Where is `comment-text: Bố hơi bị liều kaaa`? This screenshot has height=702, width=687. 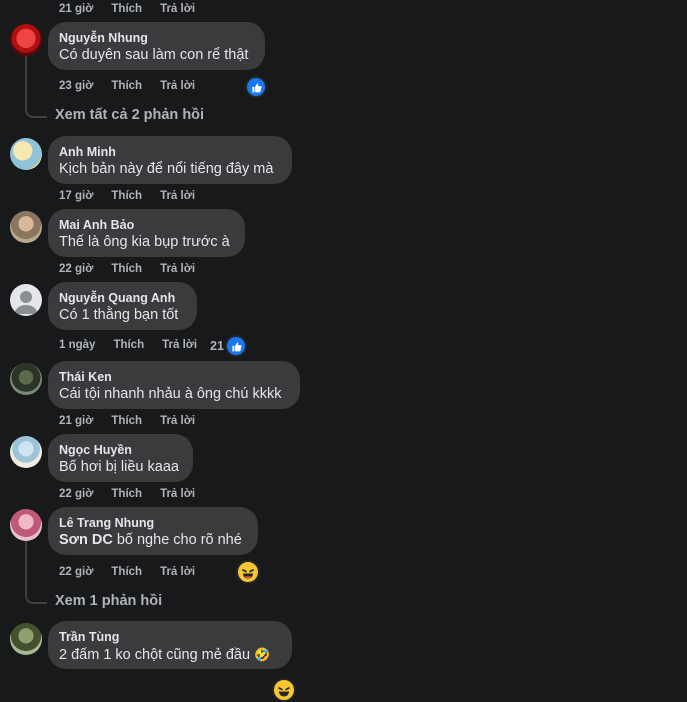 comment-text: Bố hơi bị liều kaaa is located at coordinates (119, 467).